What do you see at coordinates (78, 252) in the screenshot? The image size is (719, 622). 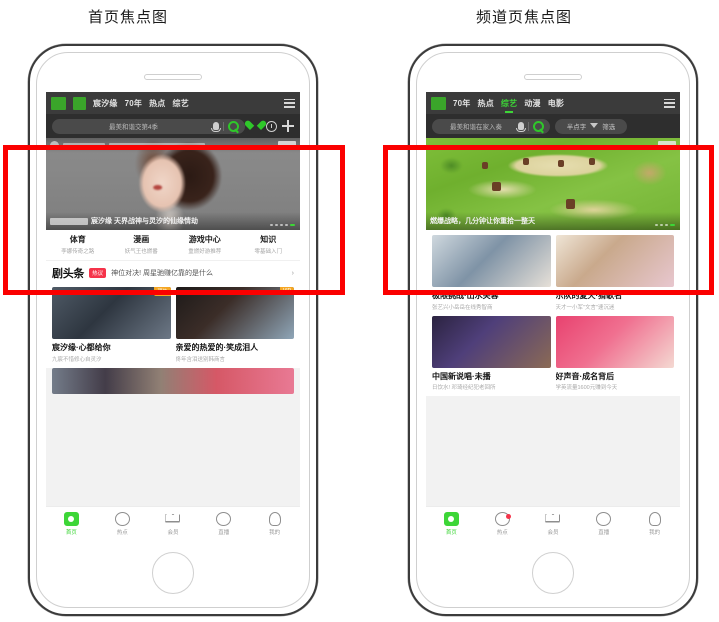 I see `category-sublabel: 李娜传奇之路` at bounding box center [78, 252].